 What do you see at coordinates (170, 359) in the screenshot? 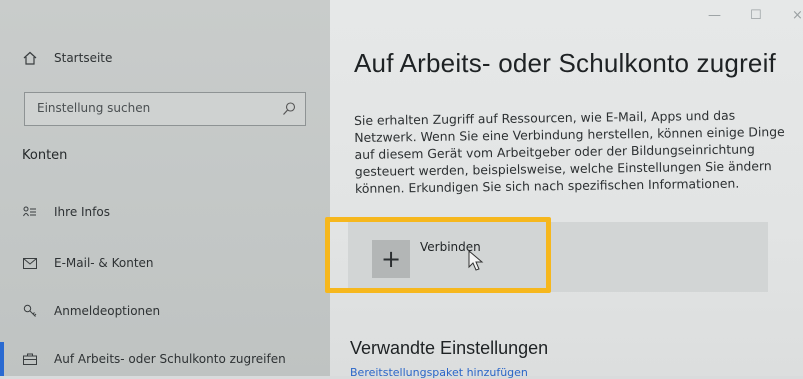
I see `sidebar-item-label: Auf Arbeits- oder Schulkonto zugreifen` at bounding box center [170, 359].